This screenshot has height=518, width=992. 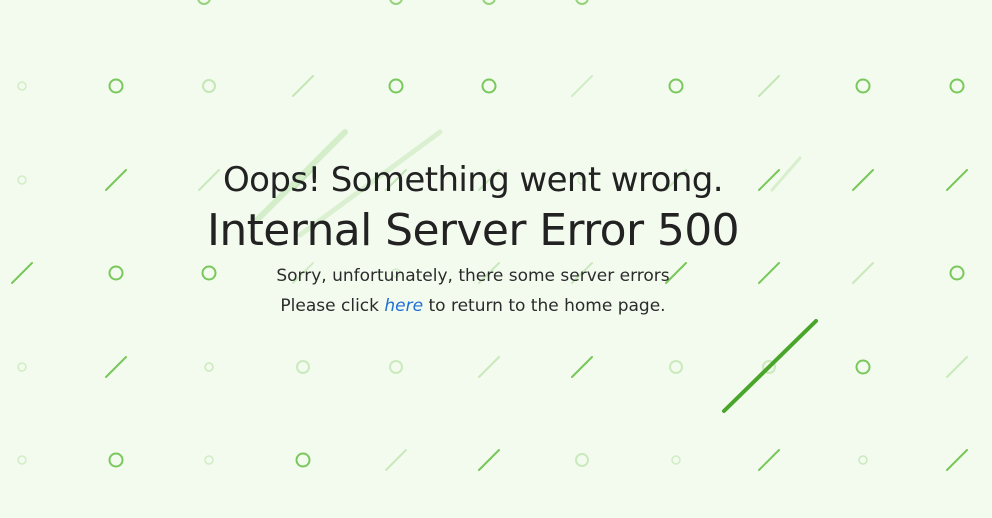 What do you see at coordinates (403, 306) in the screenshot?
I see `home-link: here` at bounding box center [403, 306].